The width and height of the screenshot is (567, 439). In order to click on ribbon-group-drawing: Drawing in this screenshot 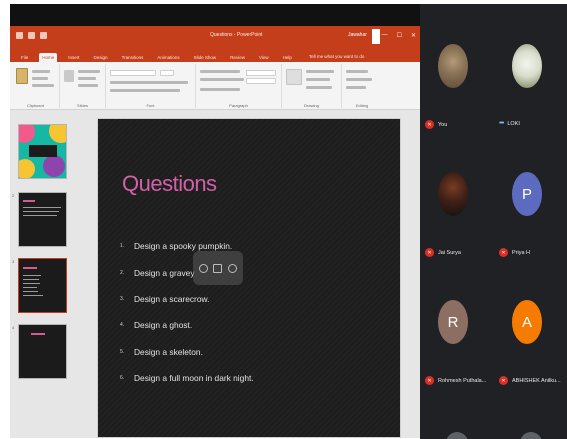, I will do `click(312, 86)`.